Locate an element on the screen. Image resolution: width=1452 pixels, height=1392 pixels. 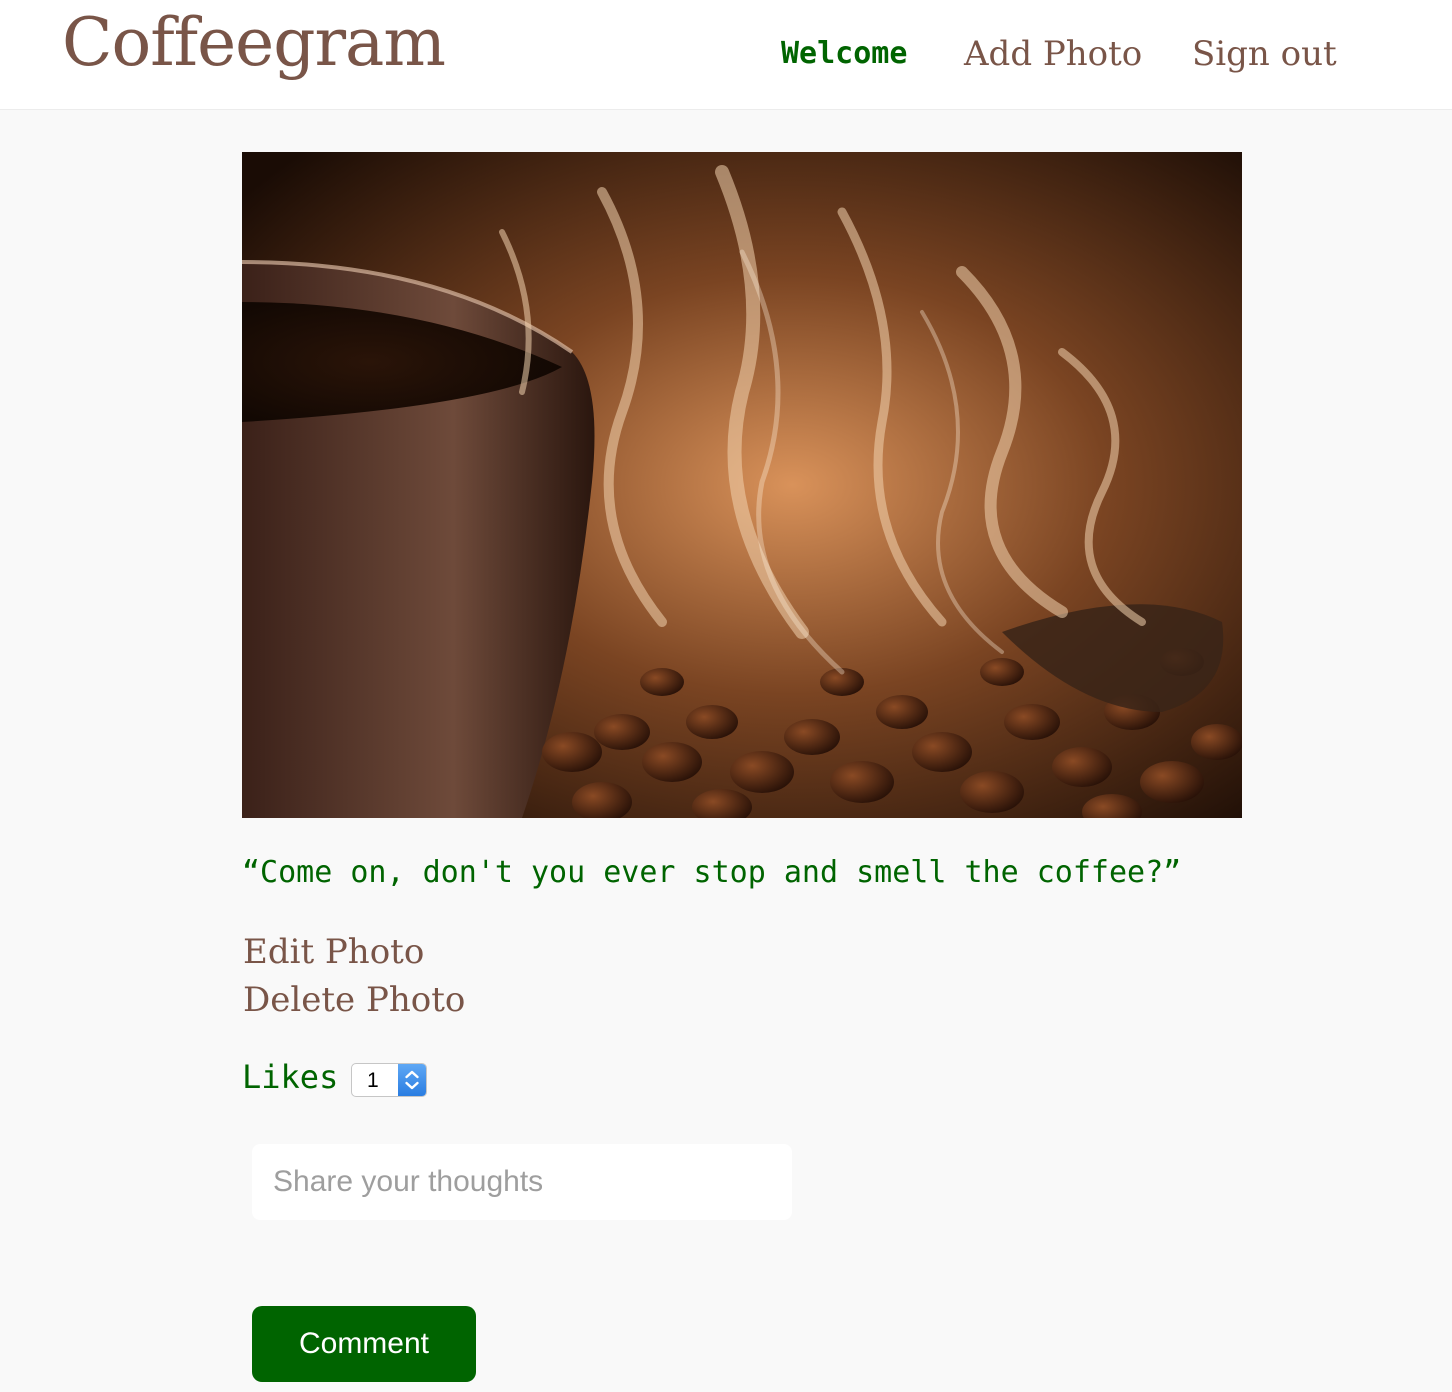
edit-photo-link: Edit Photo is located at coordinates (333, 952).